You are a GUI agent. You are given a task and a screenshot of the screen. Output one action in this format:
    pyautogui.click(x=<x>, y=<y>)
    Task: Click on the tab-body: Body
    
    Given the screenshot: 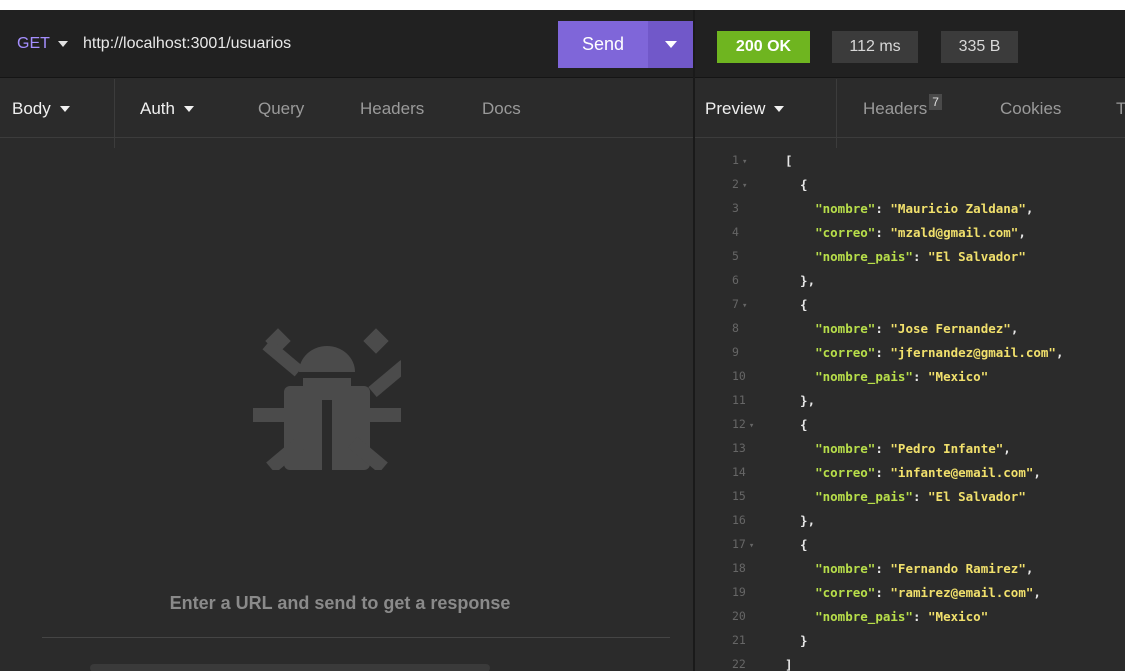 What is the action you would take?
    pyautogui.click(x=41, y=108)
    